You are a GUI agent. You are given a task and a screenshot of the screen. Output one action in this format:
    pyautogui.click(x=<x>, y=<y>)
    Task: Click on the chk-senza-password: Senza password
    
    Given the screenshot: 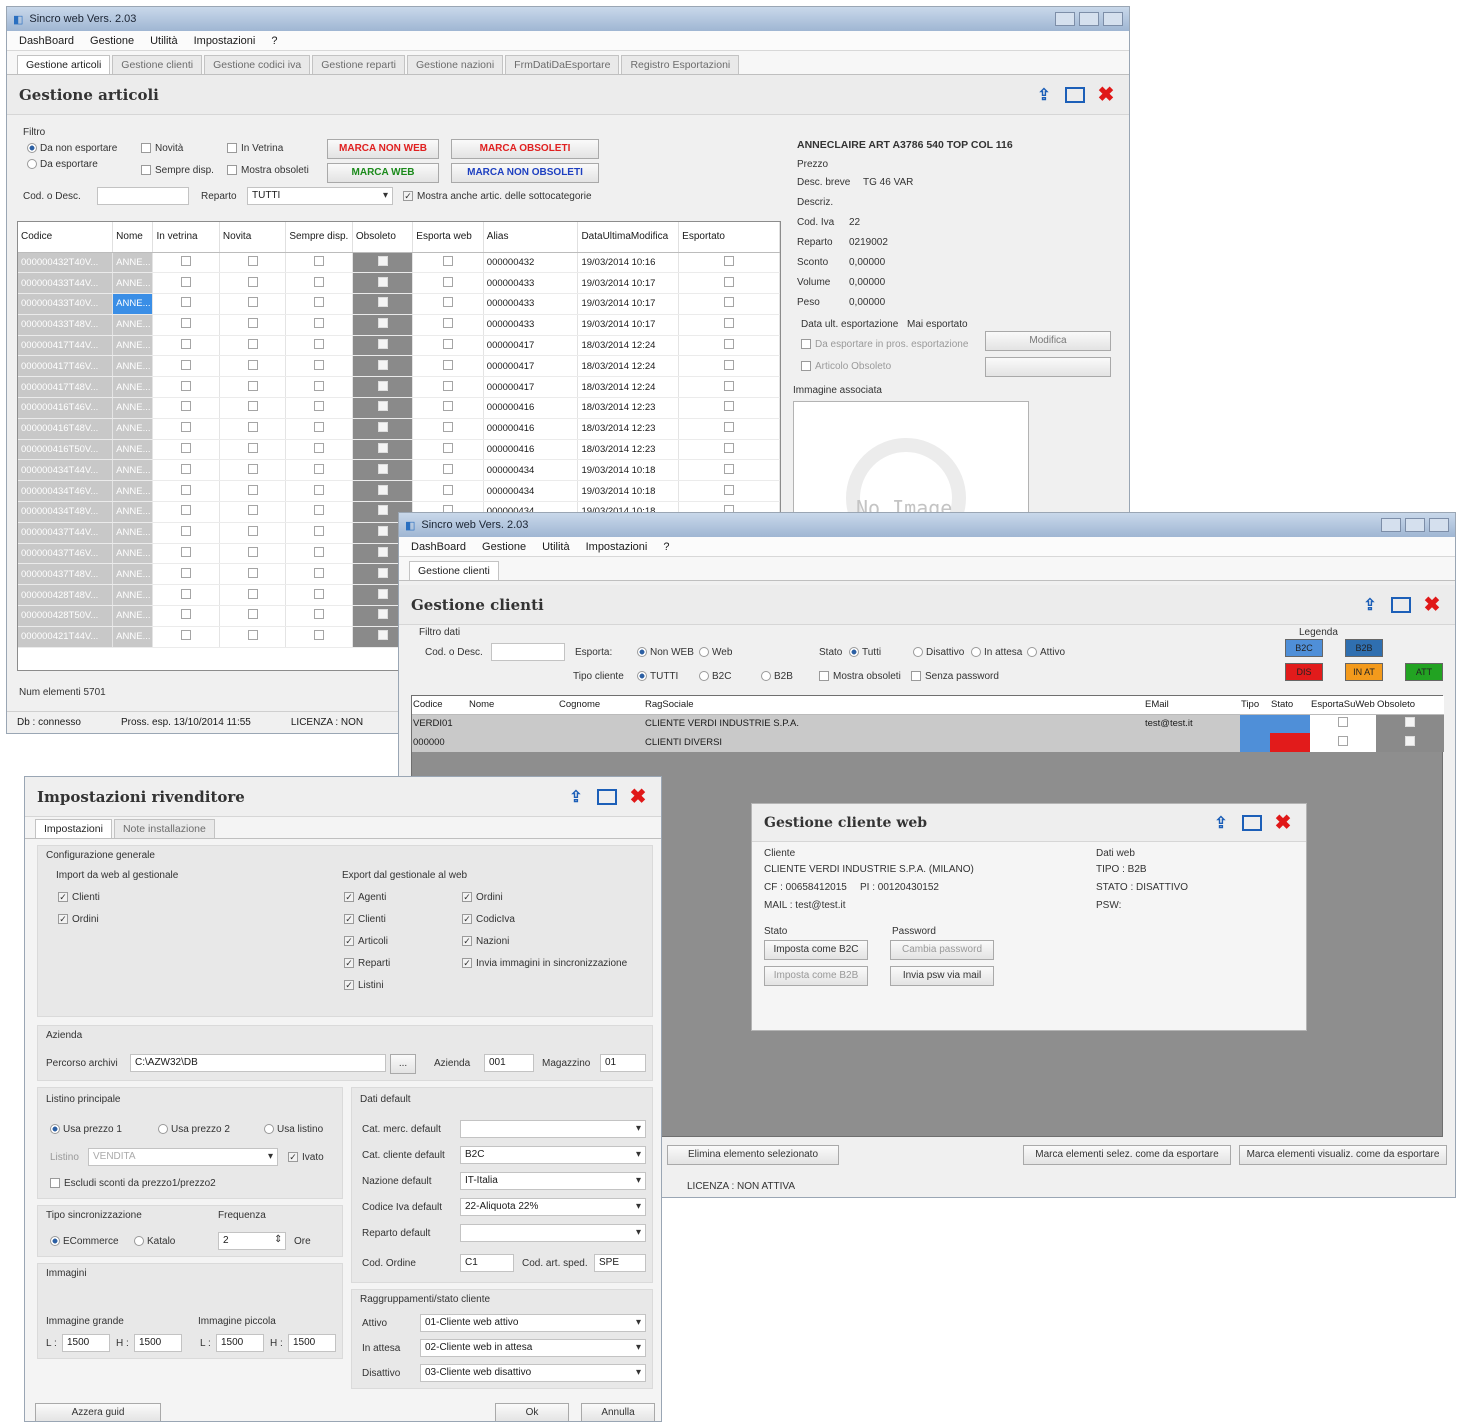 What is the action you would take?
    pyautogui.click(x=955, y=676)
    